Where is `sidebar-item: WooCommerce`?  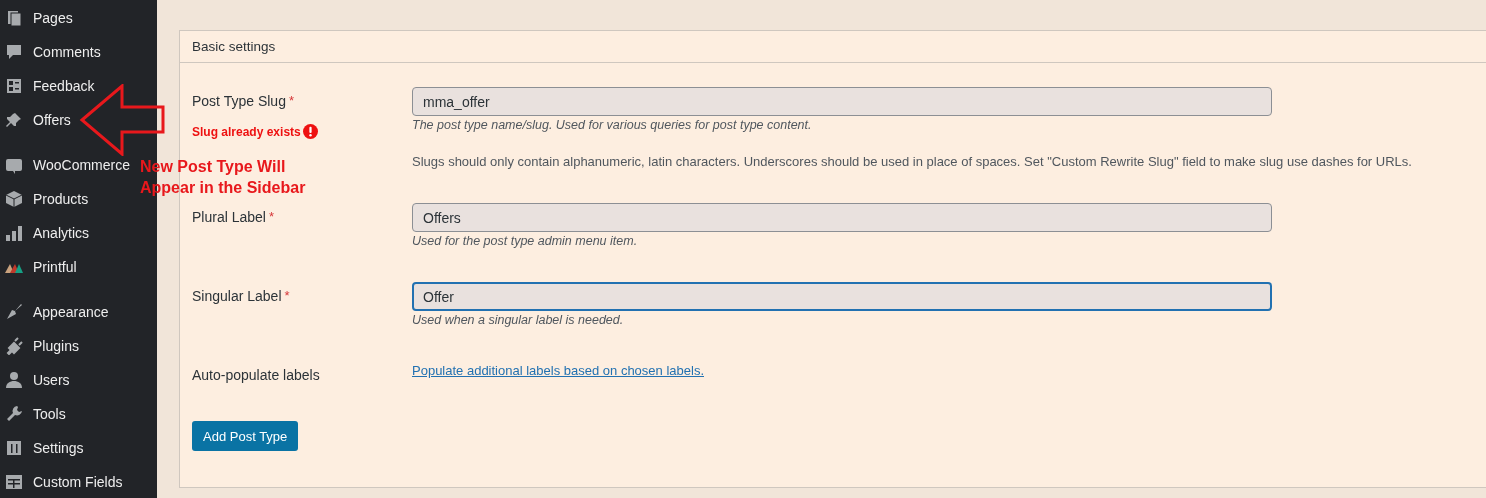 sidebar-item: WooCommerce is located at coordinates (67, 165).